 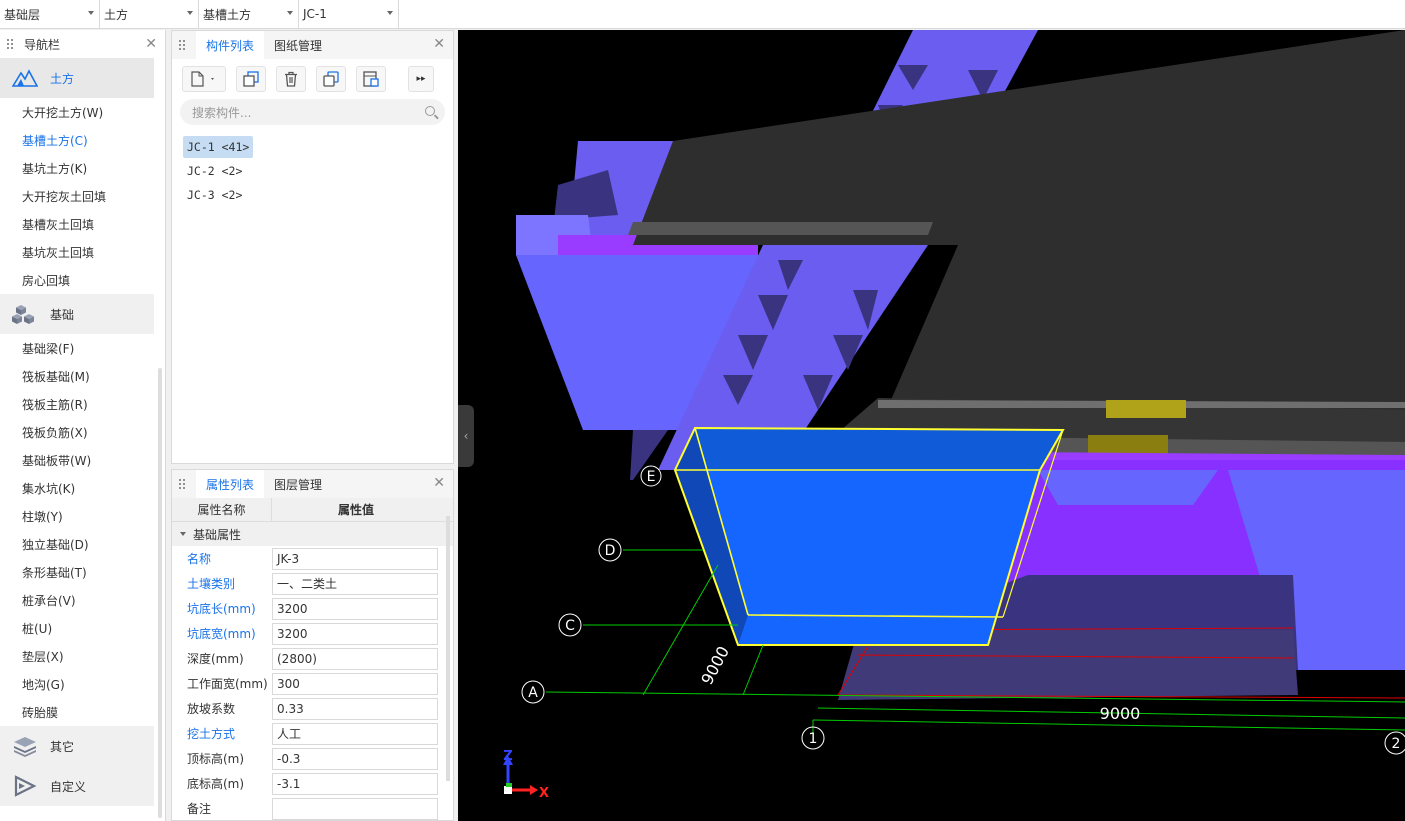 I want to click on collapse-panel-handle: ‹, so click(x=466, y=436).